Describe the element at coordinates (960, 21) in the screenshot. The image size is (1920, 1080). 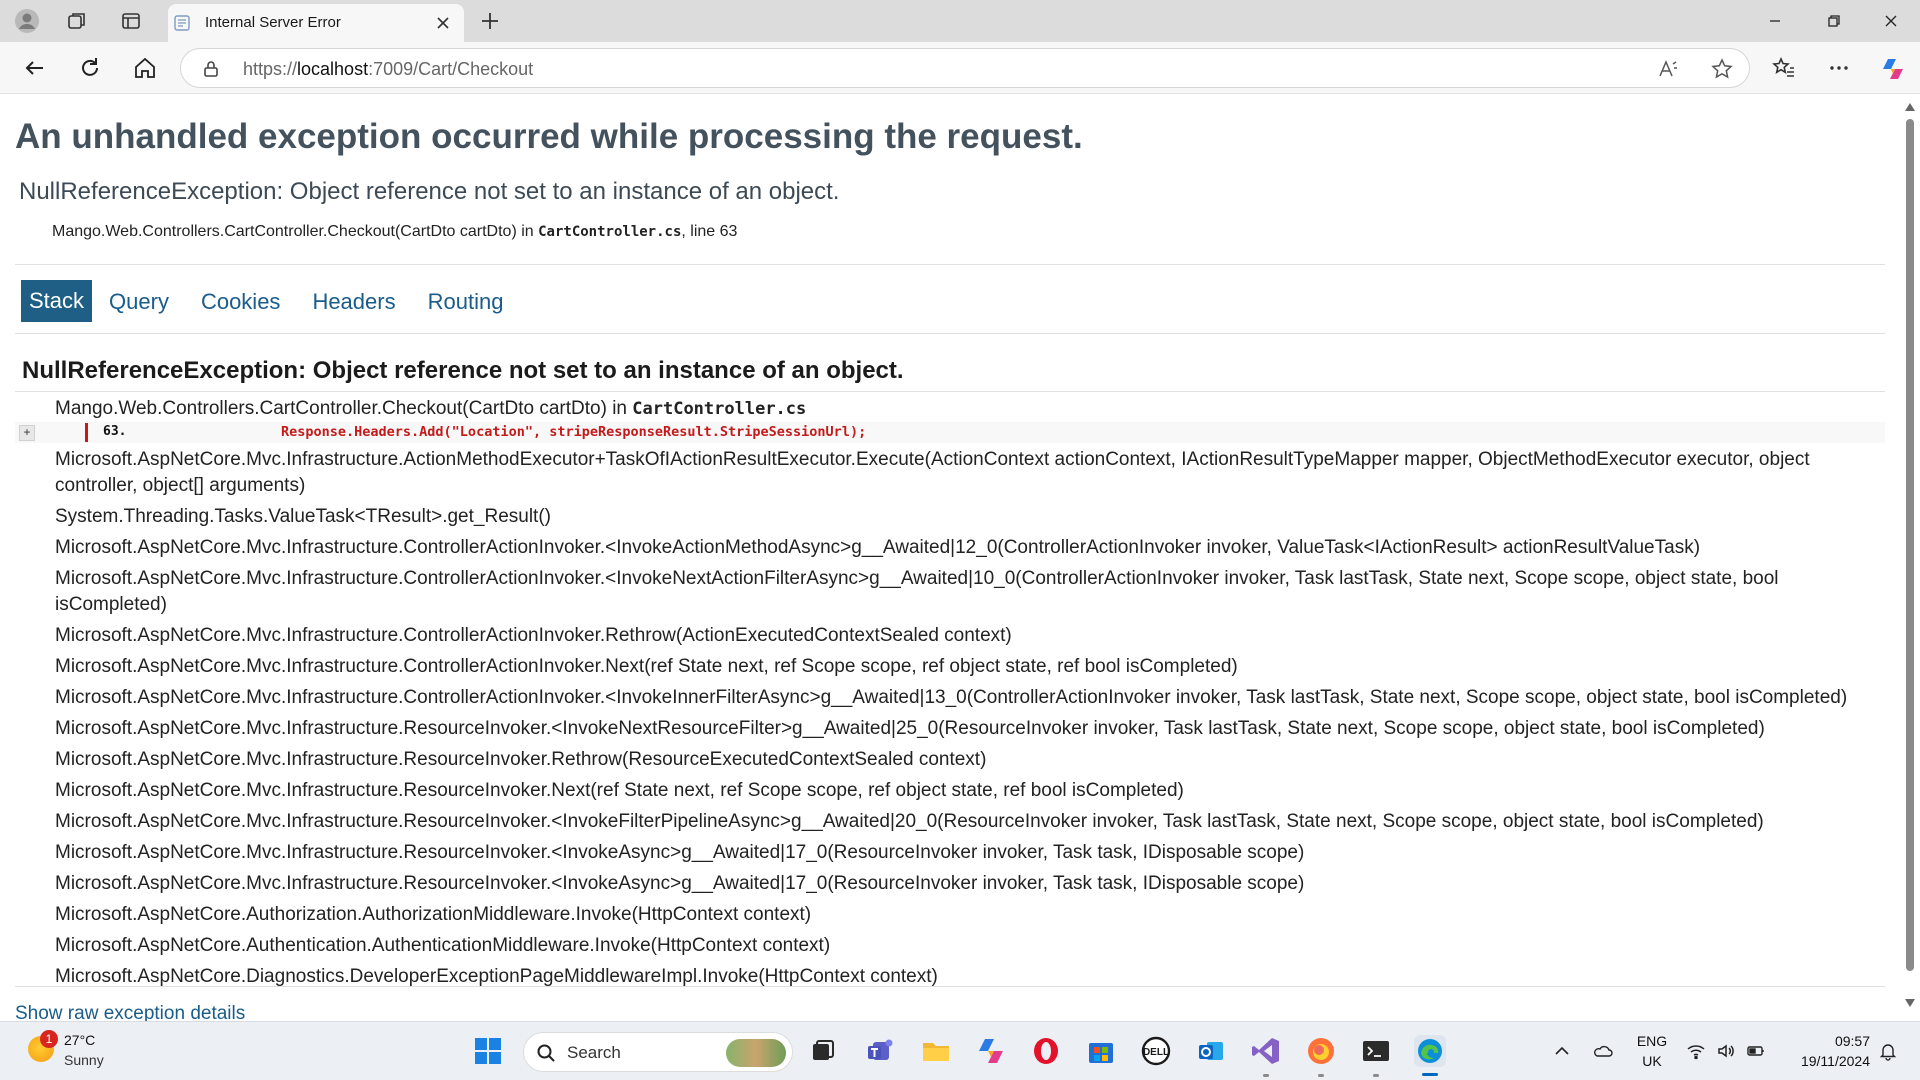
I see `browser-title-bar: Internal Server Error` at that location.